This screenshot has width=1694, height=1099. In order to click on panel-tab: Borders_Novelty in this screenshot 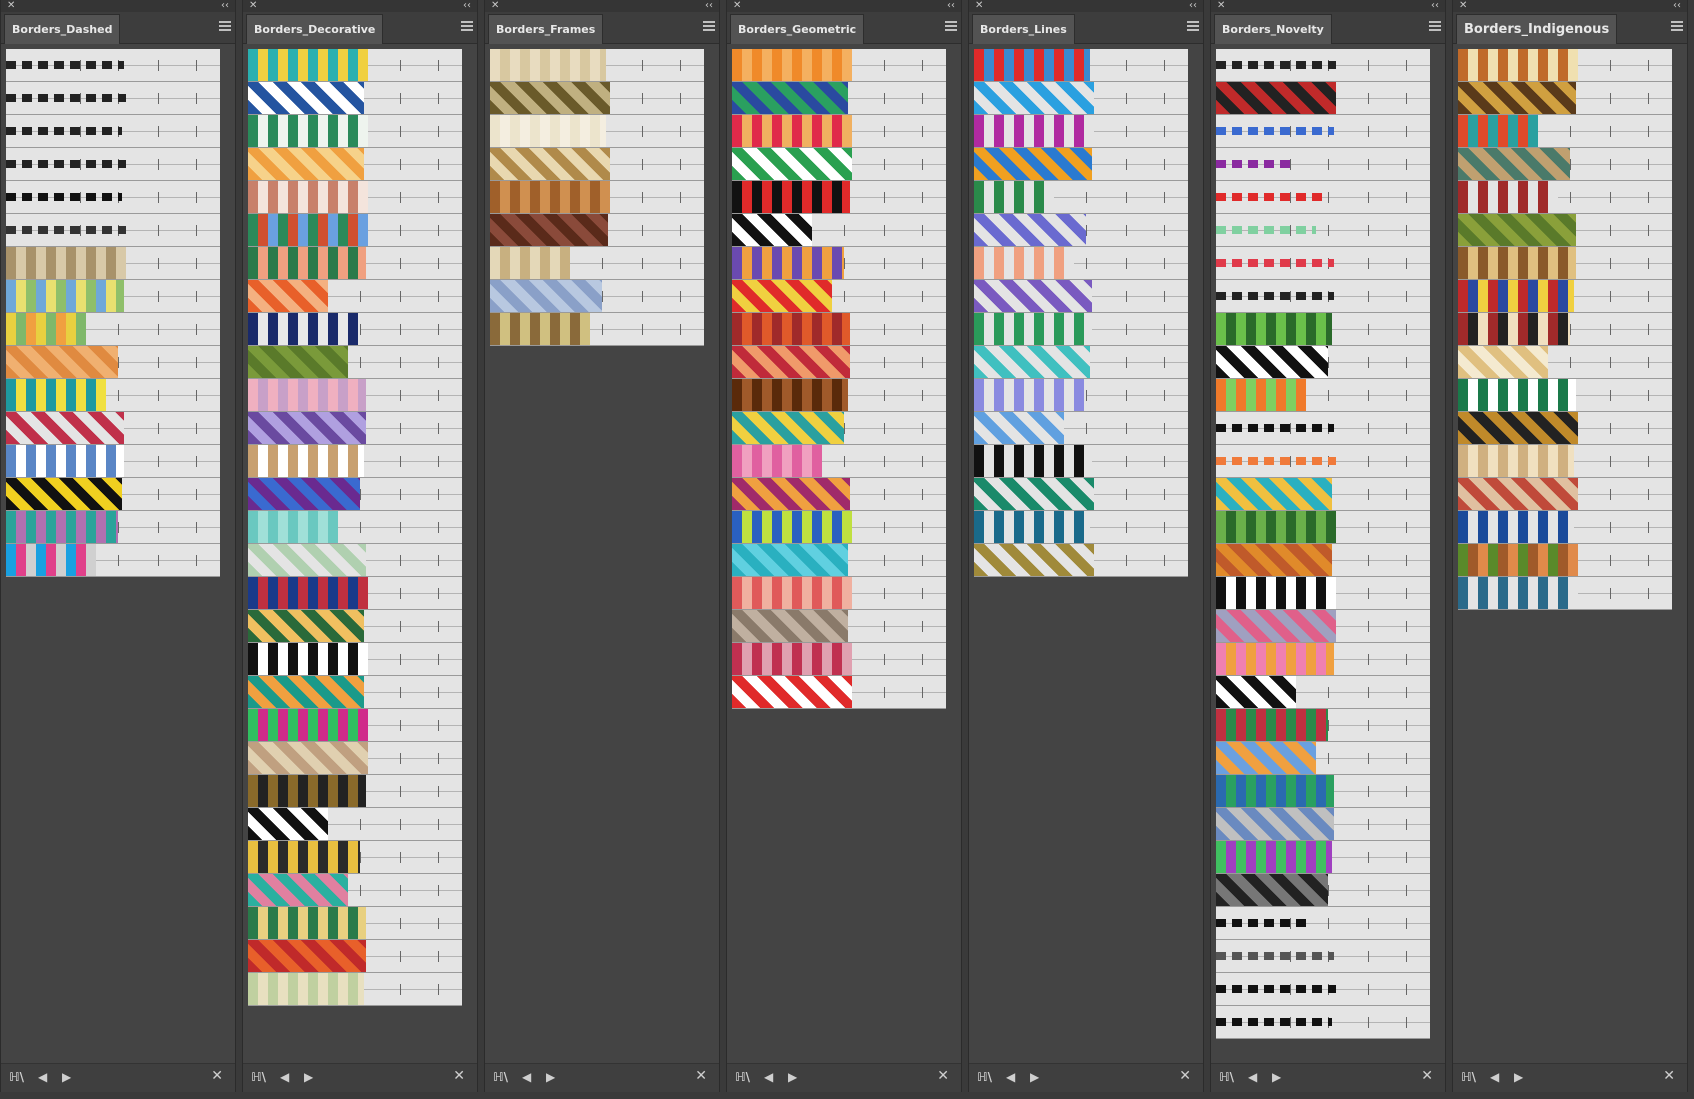, I will do `click(1273, 29)`.